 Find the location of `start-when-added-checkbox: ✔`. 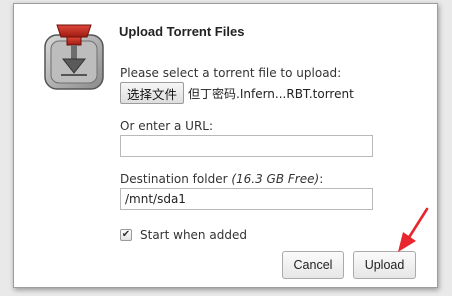

start-when-added-checkbox: ✔ is located at coordinates (126, 235).